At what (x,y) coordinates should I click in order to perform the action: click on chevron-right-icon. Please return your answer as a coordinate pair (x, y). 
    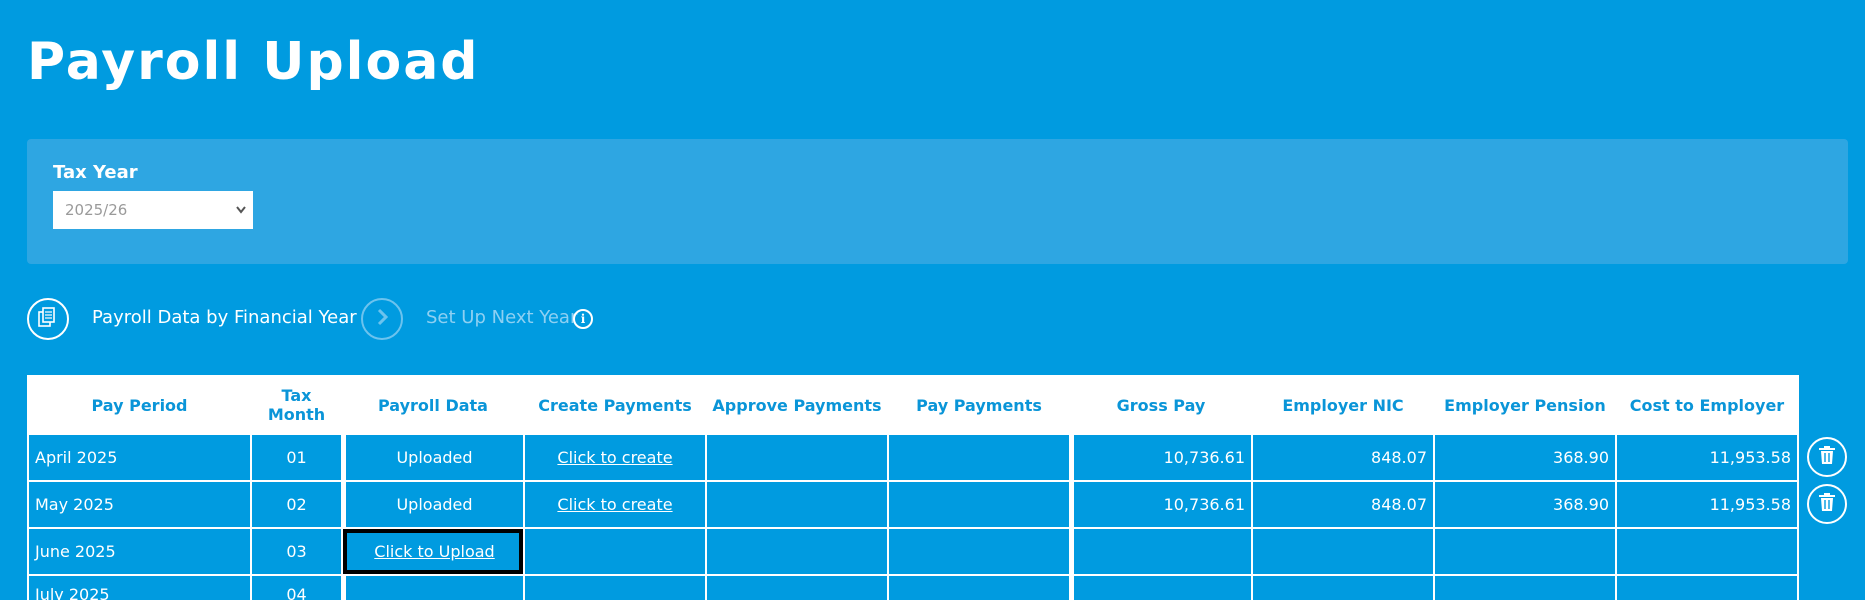
    Looking at the image, I should click on (382, 319).